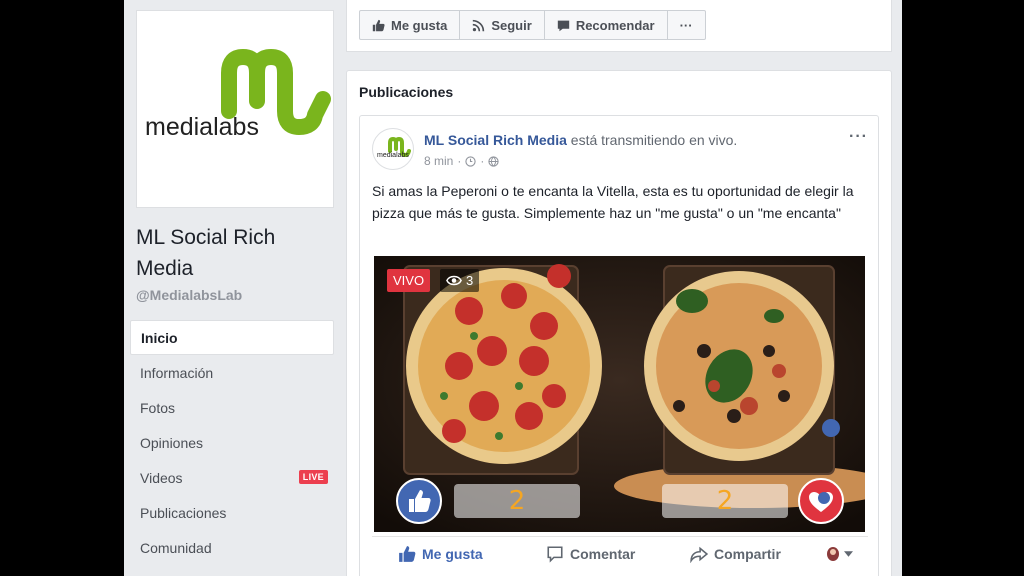 The image size is (1024, 576). Describe the element at coordinates (848, 554) in the screenshot. I see `chevron-down-icon` at that location.